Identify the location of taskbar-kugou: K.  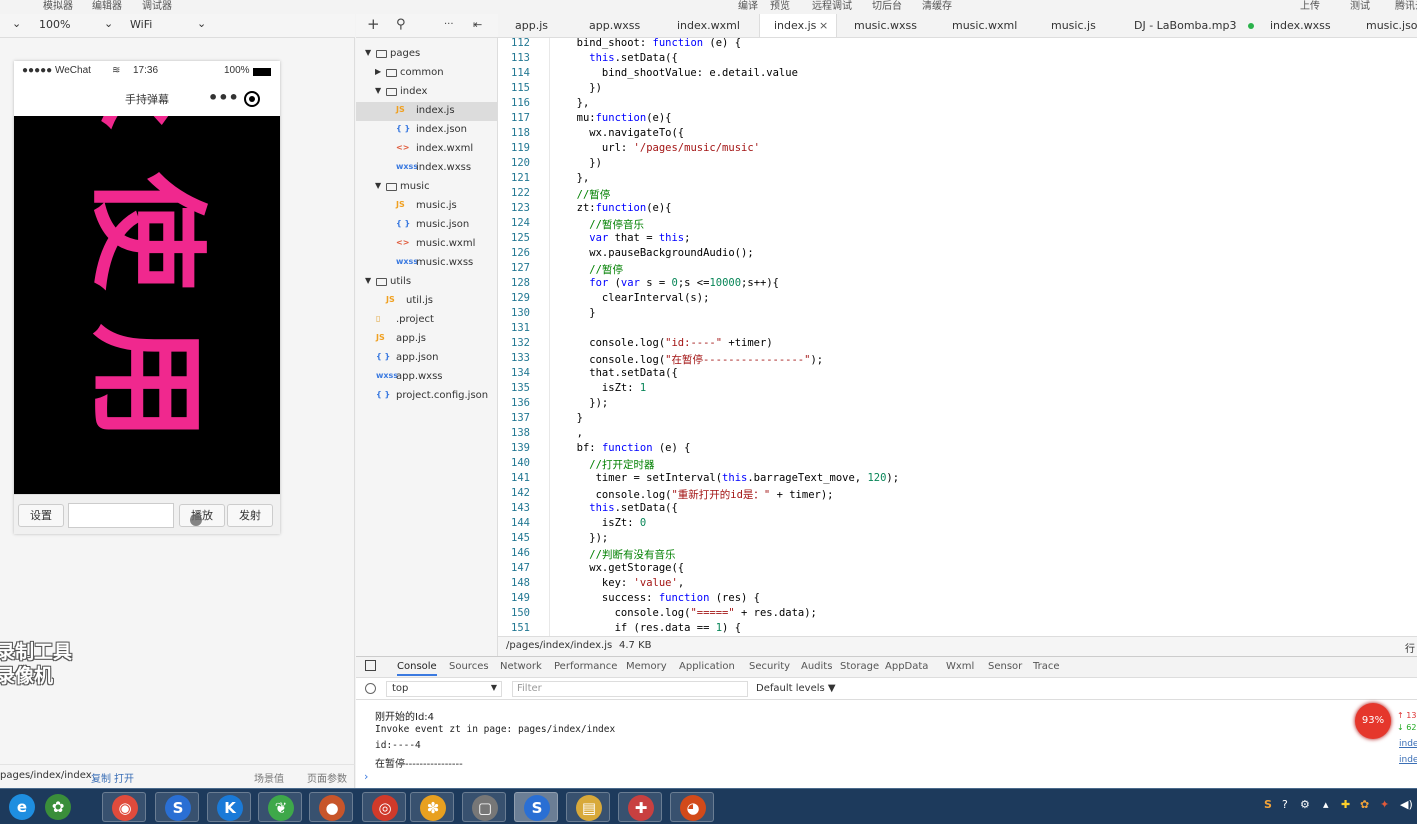
(229, 807).